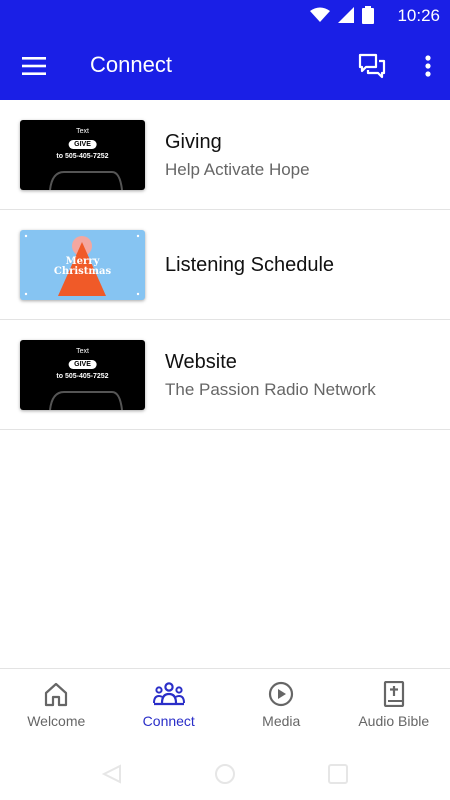  What do you see at coordinates (225, 66) in the screenshot?
I see `app-bar: Connect` at bounding box center [225, 66].